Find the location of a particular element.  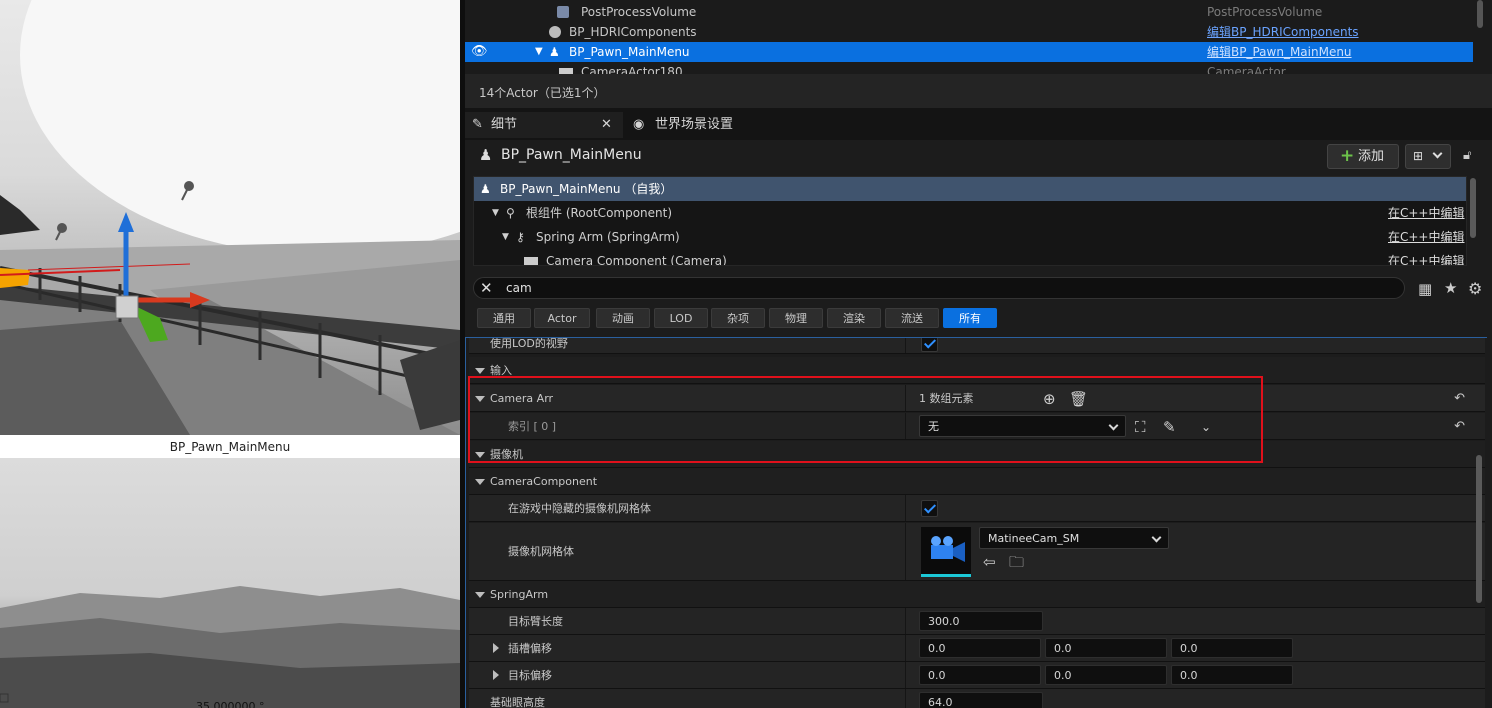

clear-search-icon: ✕ is located at coordinates (486, 288).